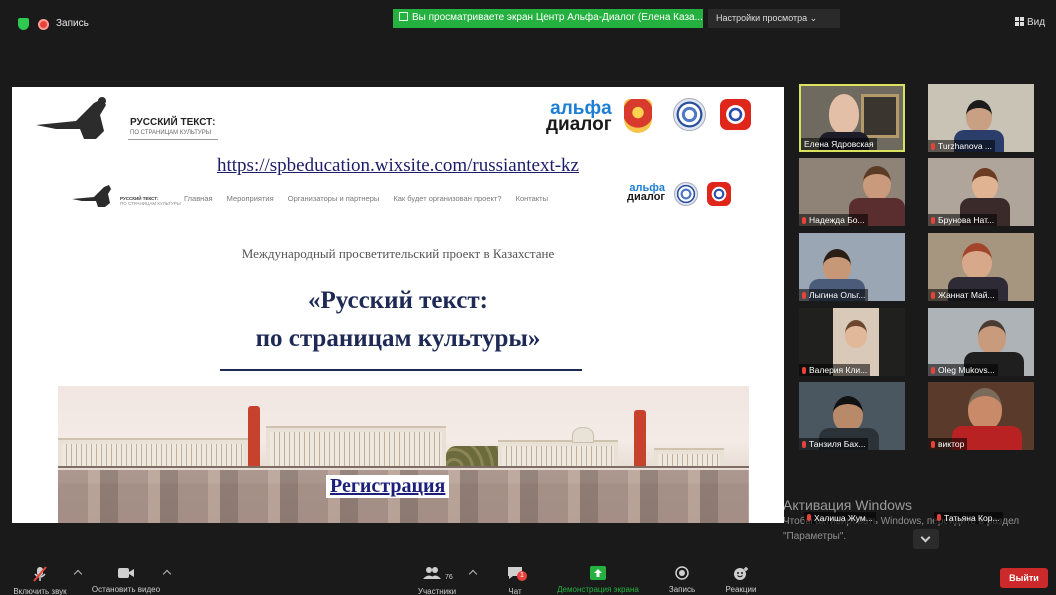  I want to click on participants-options-caret, so click(473, 574).